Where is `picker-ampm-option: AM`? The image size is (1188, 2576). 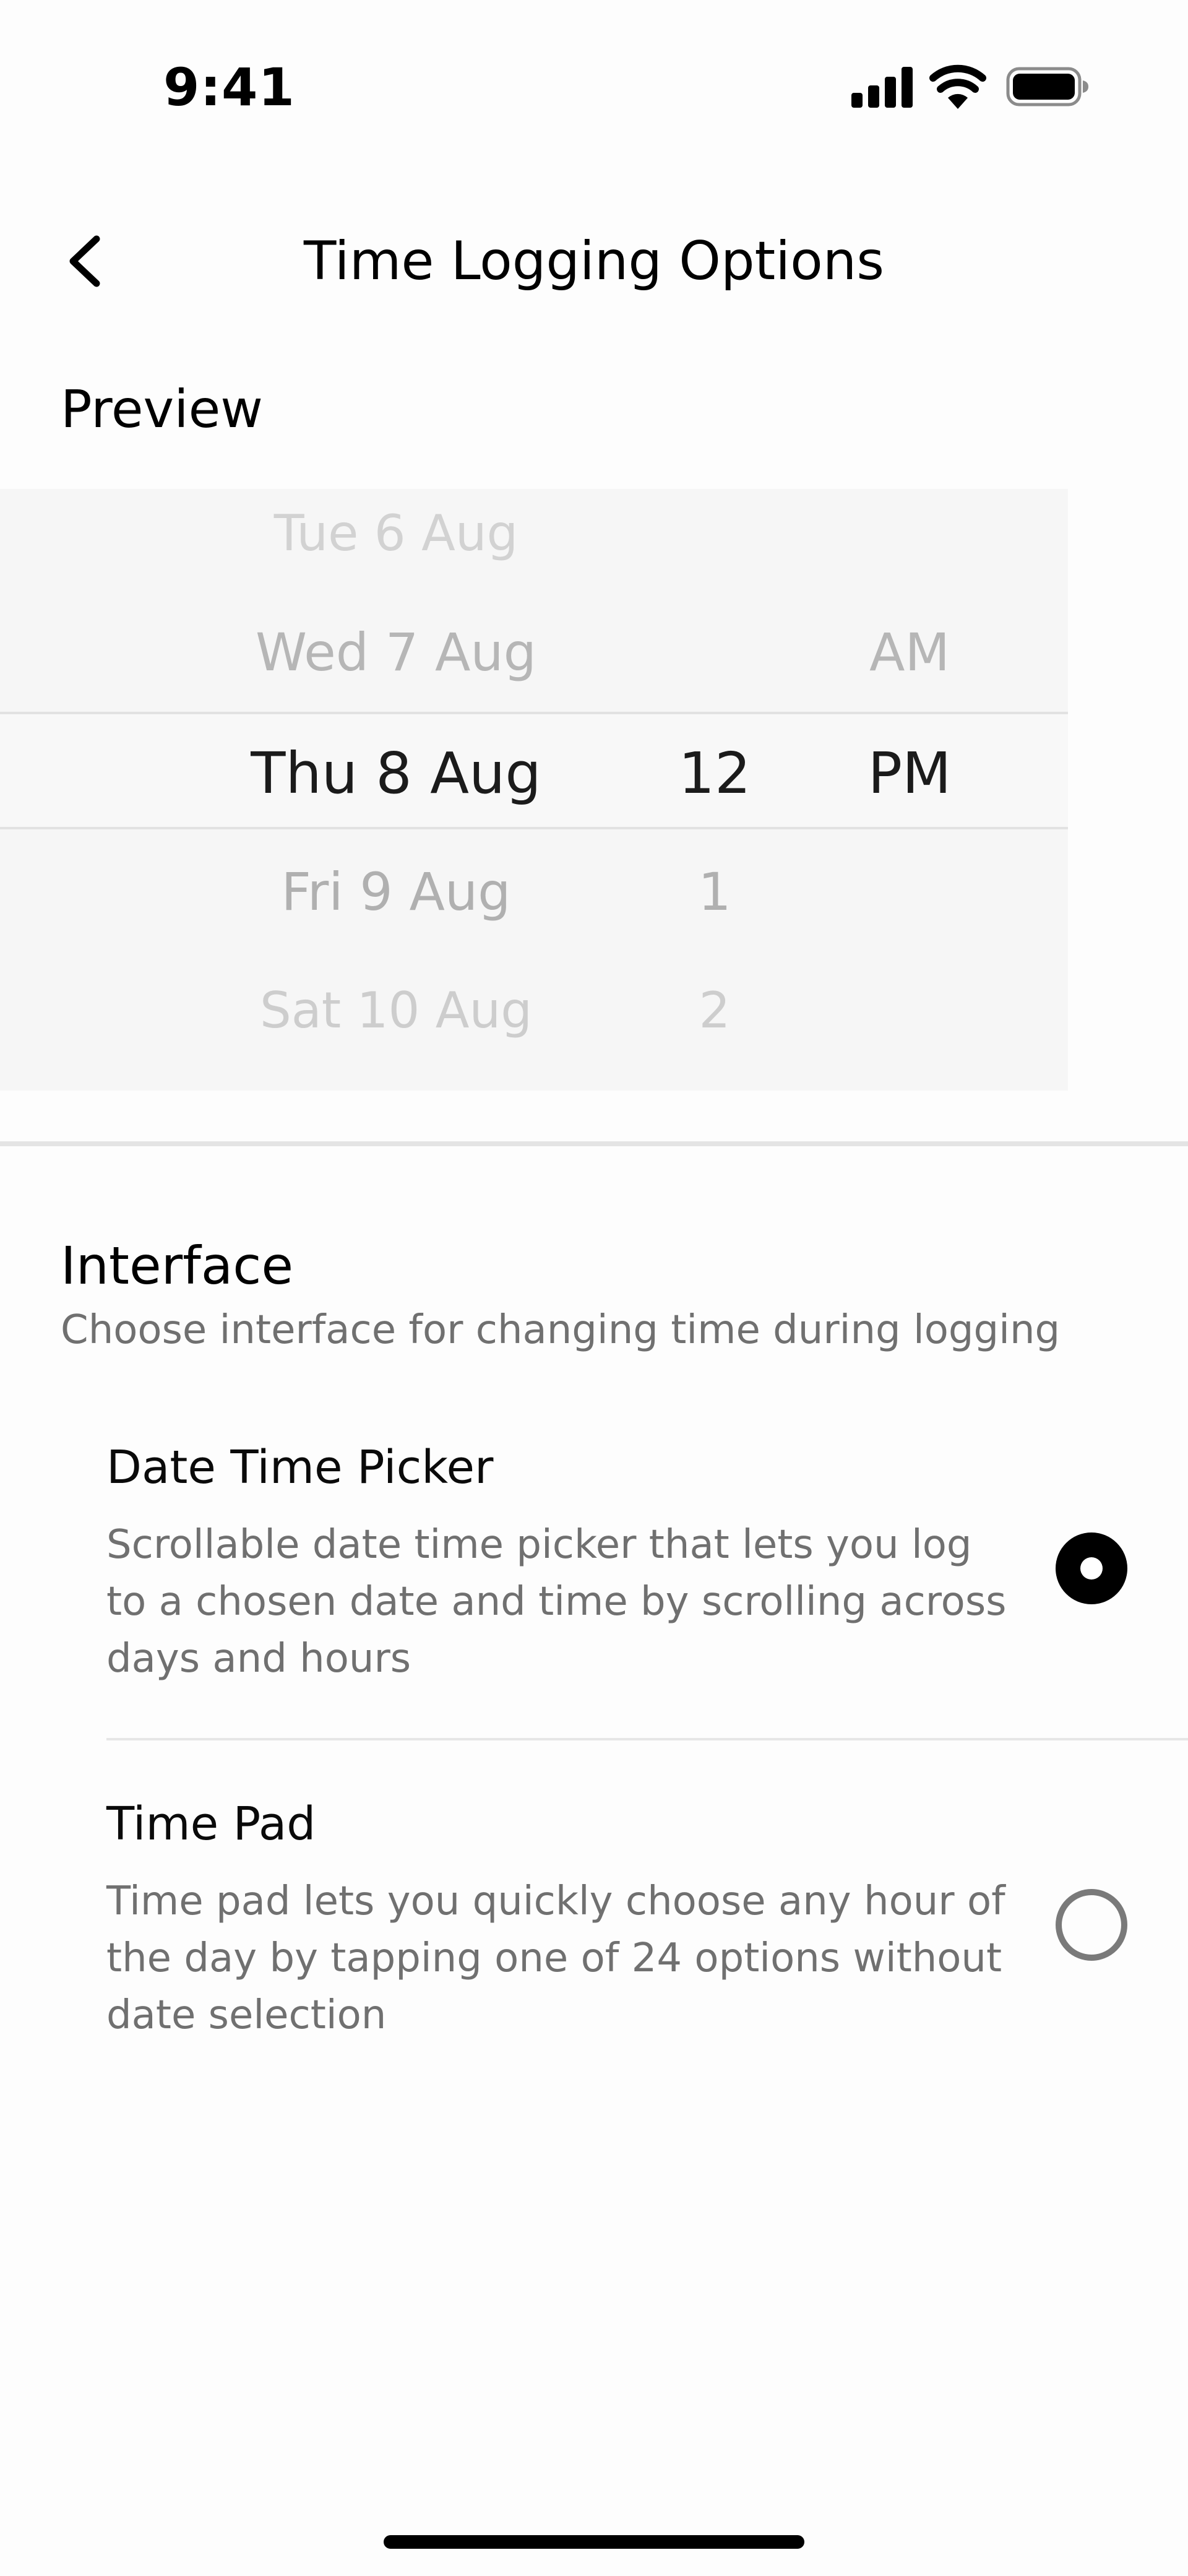 picker-ampm-option: AM is located at coordinates (909, 652).